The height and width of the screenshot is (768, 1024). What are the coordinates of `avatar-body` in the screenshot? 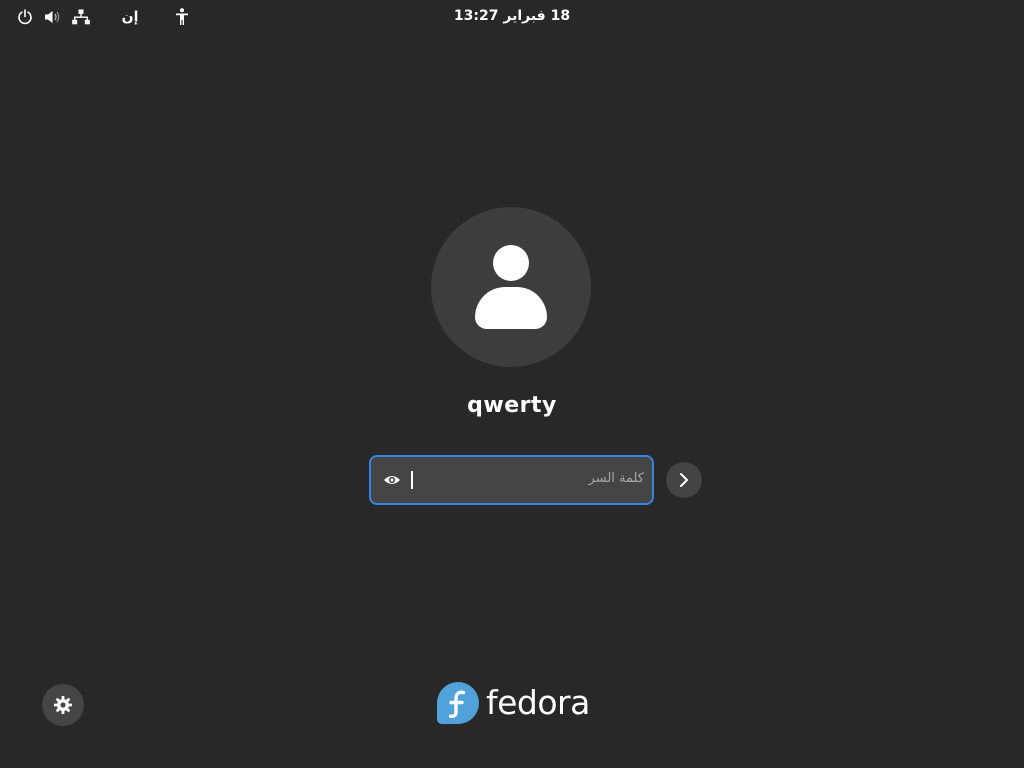 It's located at (511, 308).